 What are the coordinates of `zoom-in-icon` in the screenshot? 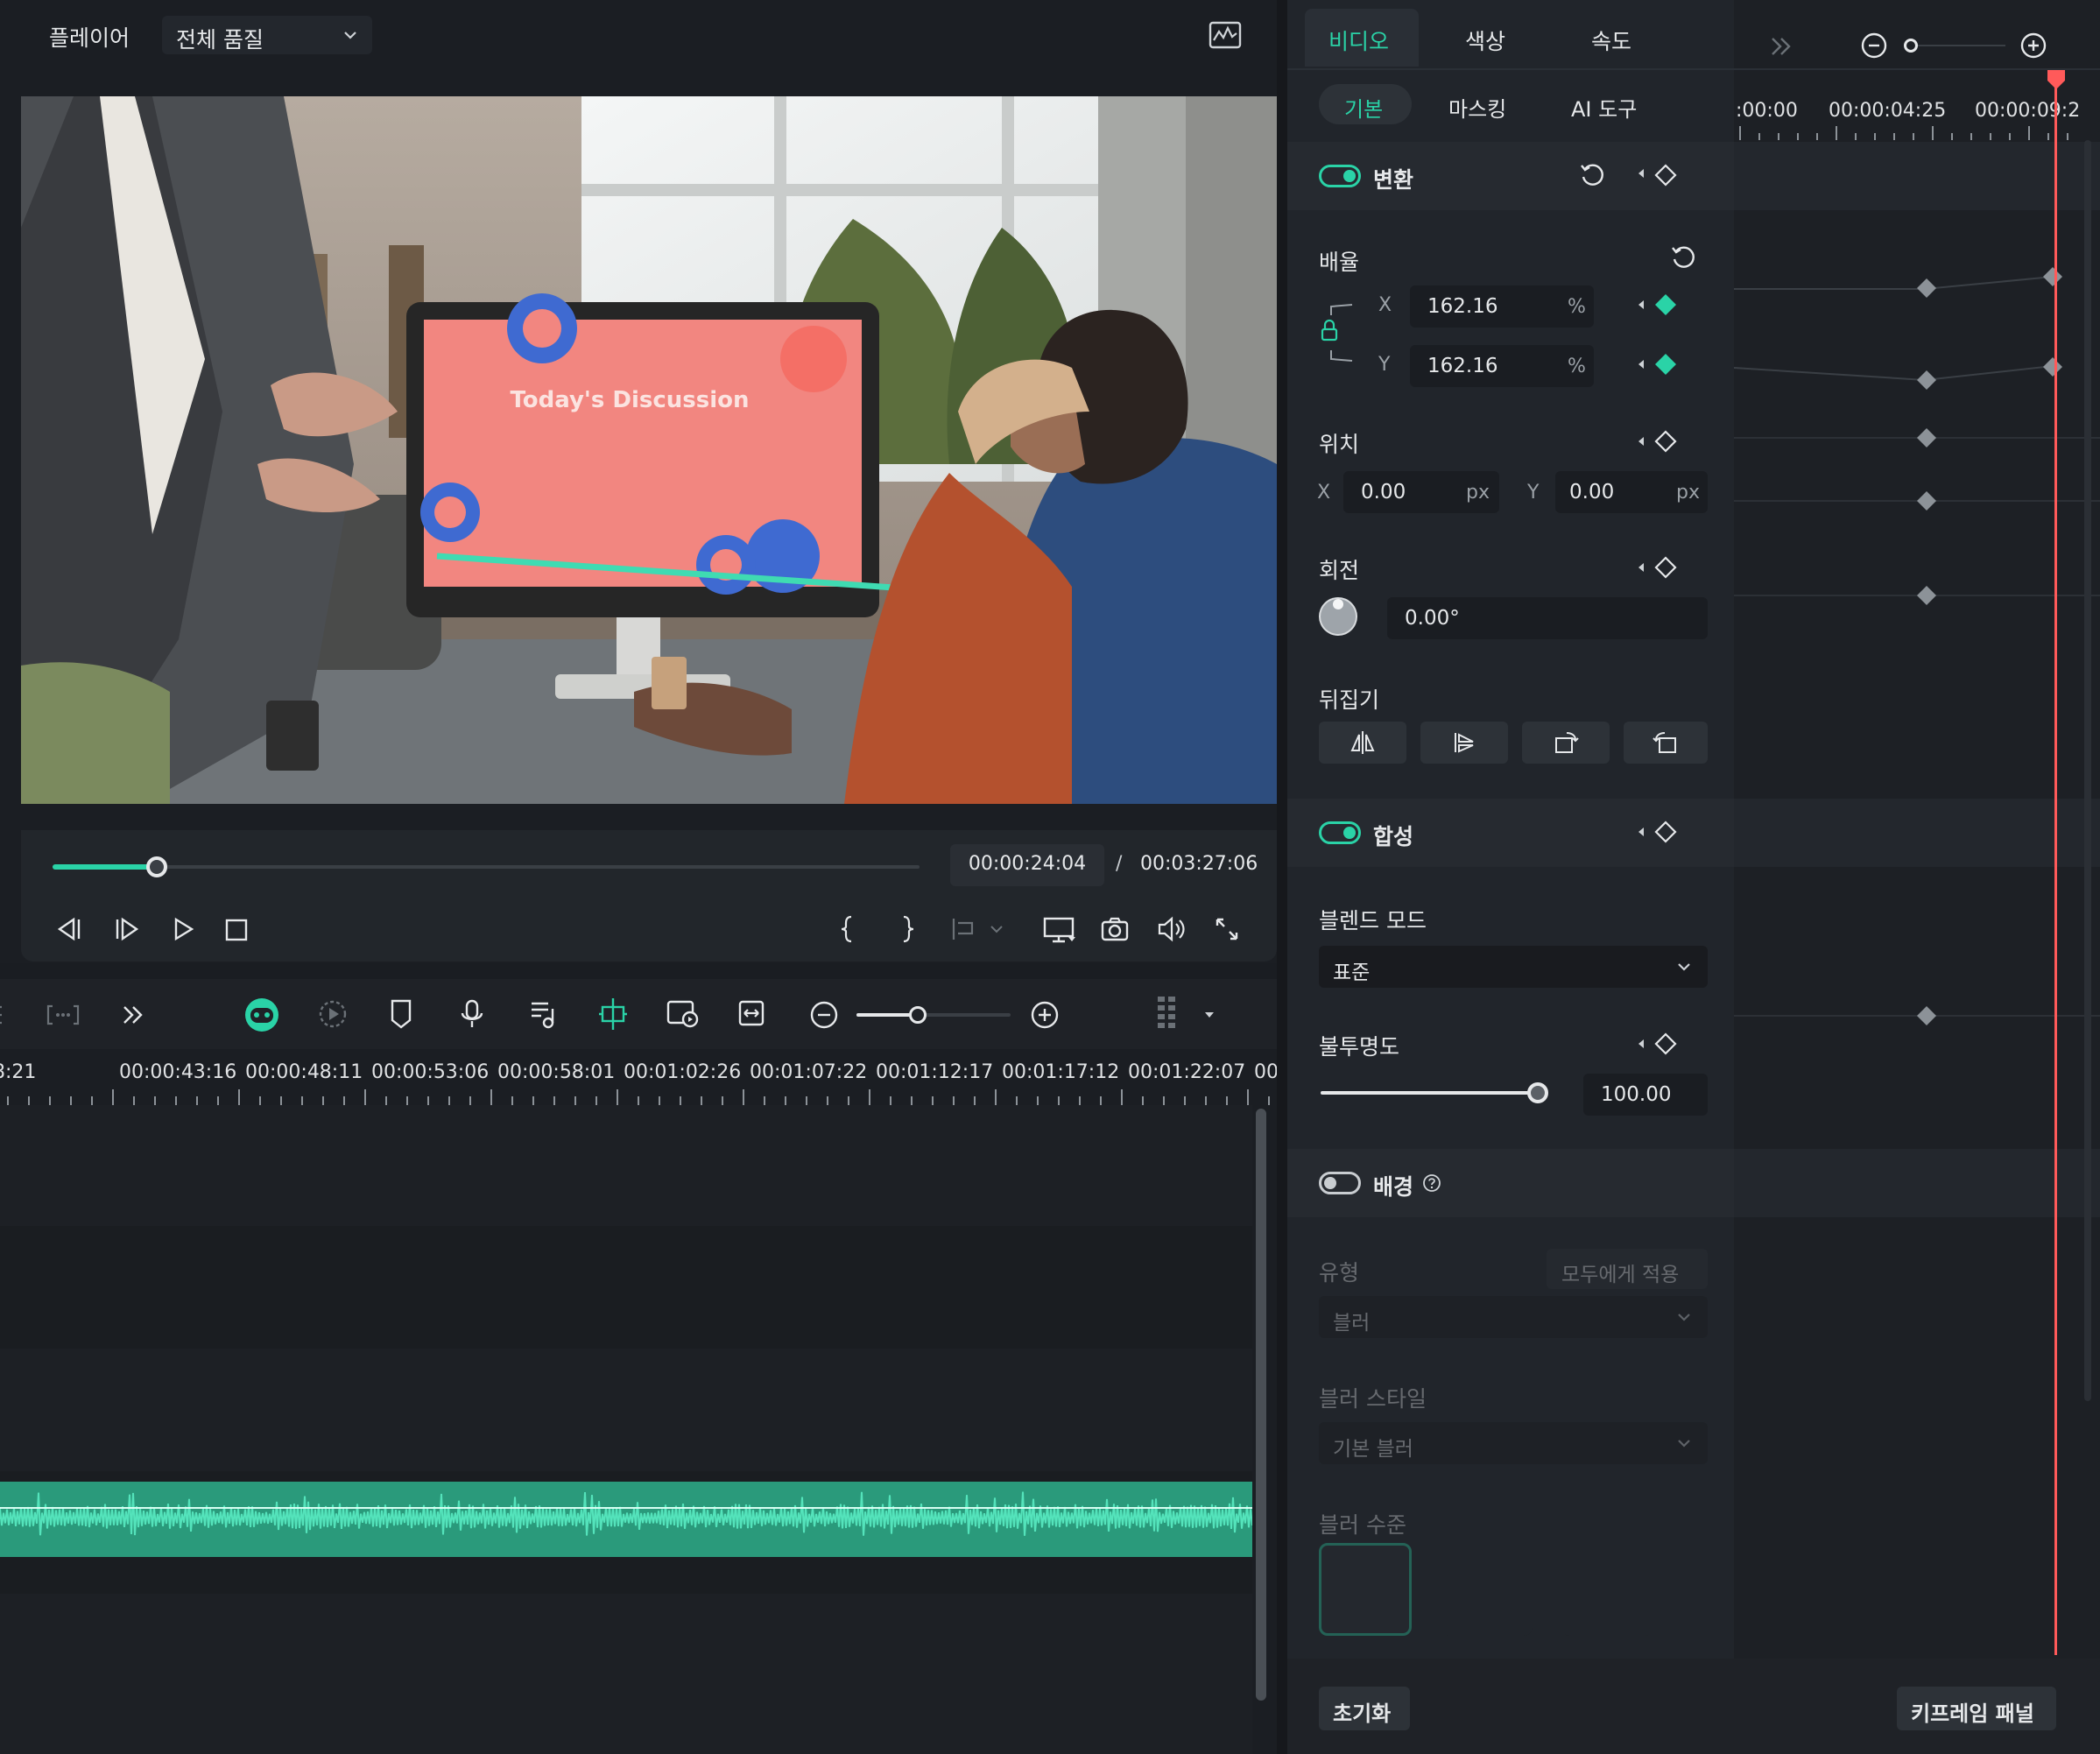 It's located at (1045, 1015).